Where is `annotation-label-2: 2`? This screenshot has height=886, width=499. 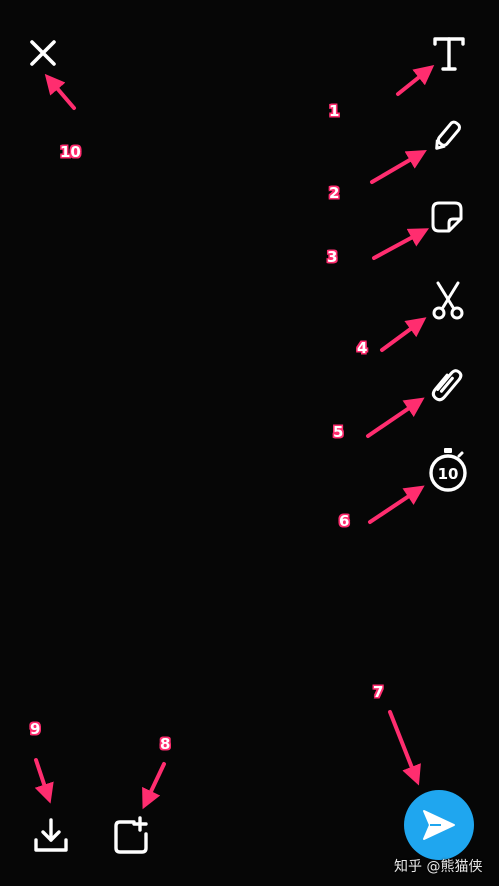 annotation-label-2: 2 is located at coordinates (334, 193).